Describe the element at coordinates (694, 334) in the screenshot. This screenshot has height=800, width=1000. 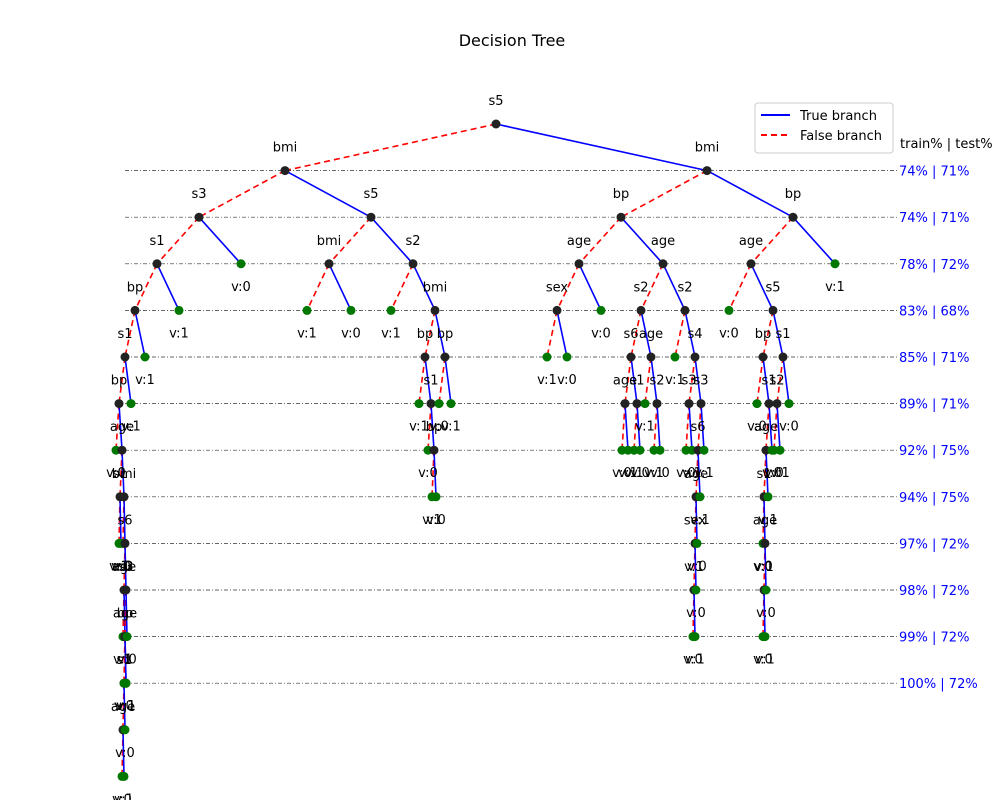
I see `split-feature-label: s4` at that location.